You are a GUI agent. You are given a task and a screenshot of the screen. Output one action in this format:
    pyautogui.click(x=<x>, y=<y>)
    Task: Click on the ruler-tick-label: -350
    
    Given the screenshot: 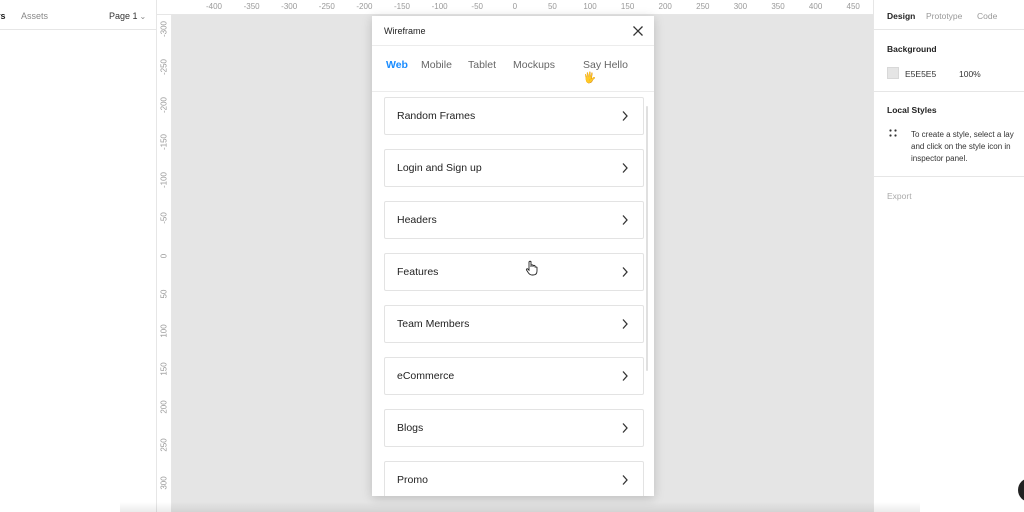 What is the action you would take?
    pyautogui.click(x=251, y=6)
    